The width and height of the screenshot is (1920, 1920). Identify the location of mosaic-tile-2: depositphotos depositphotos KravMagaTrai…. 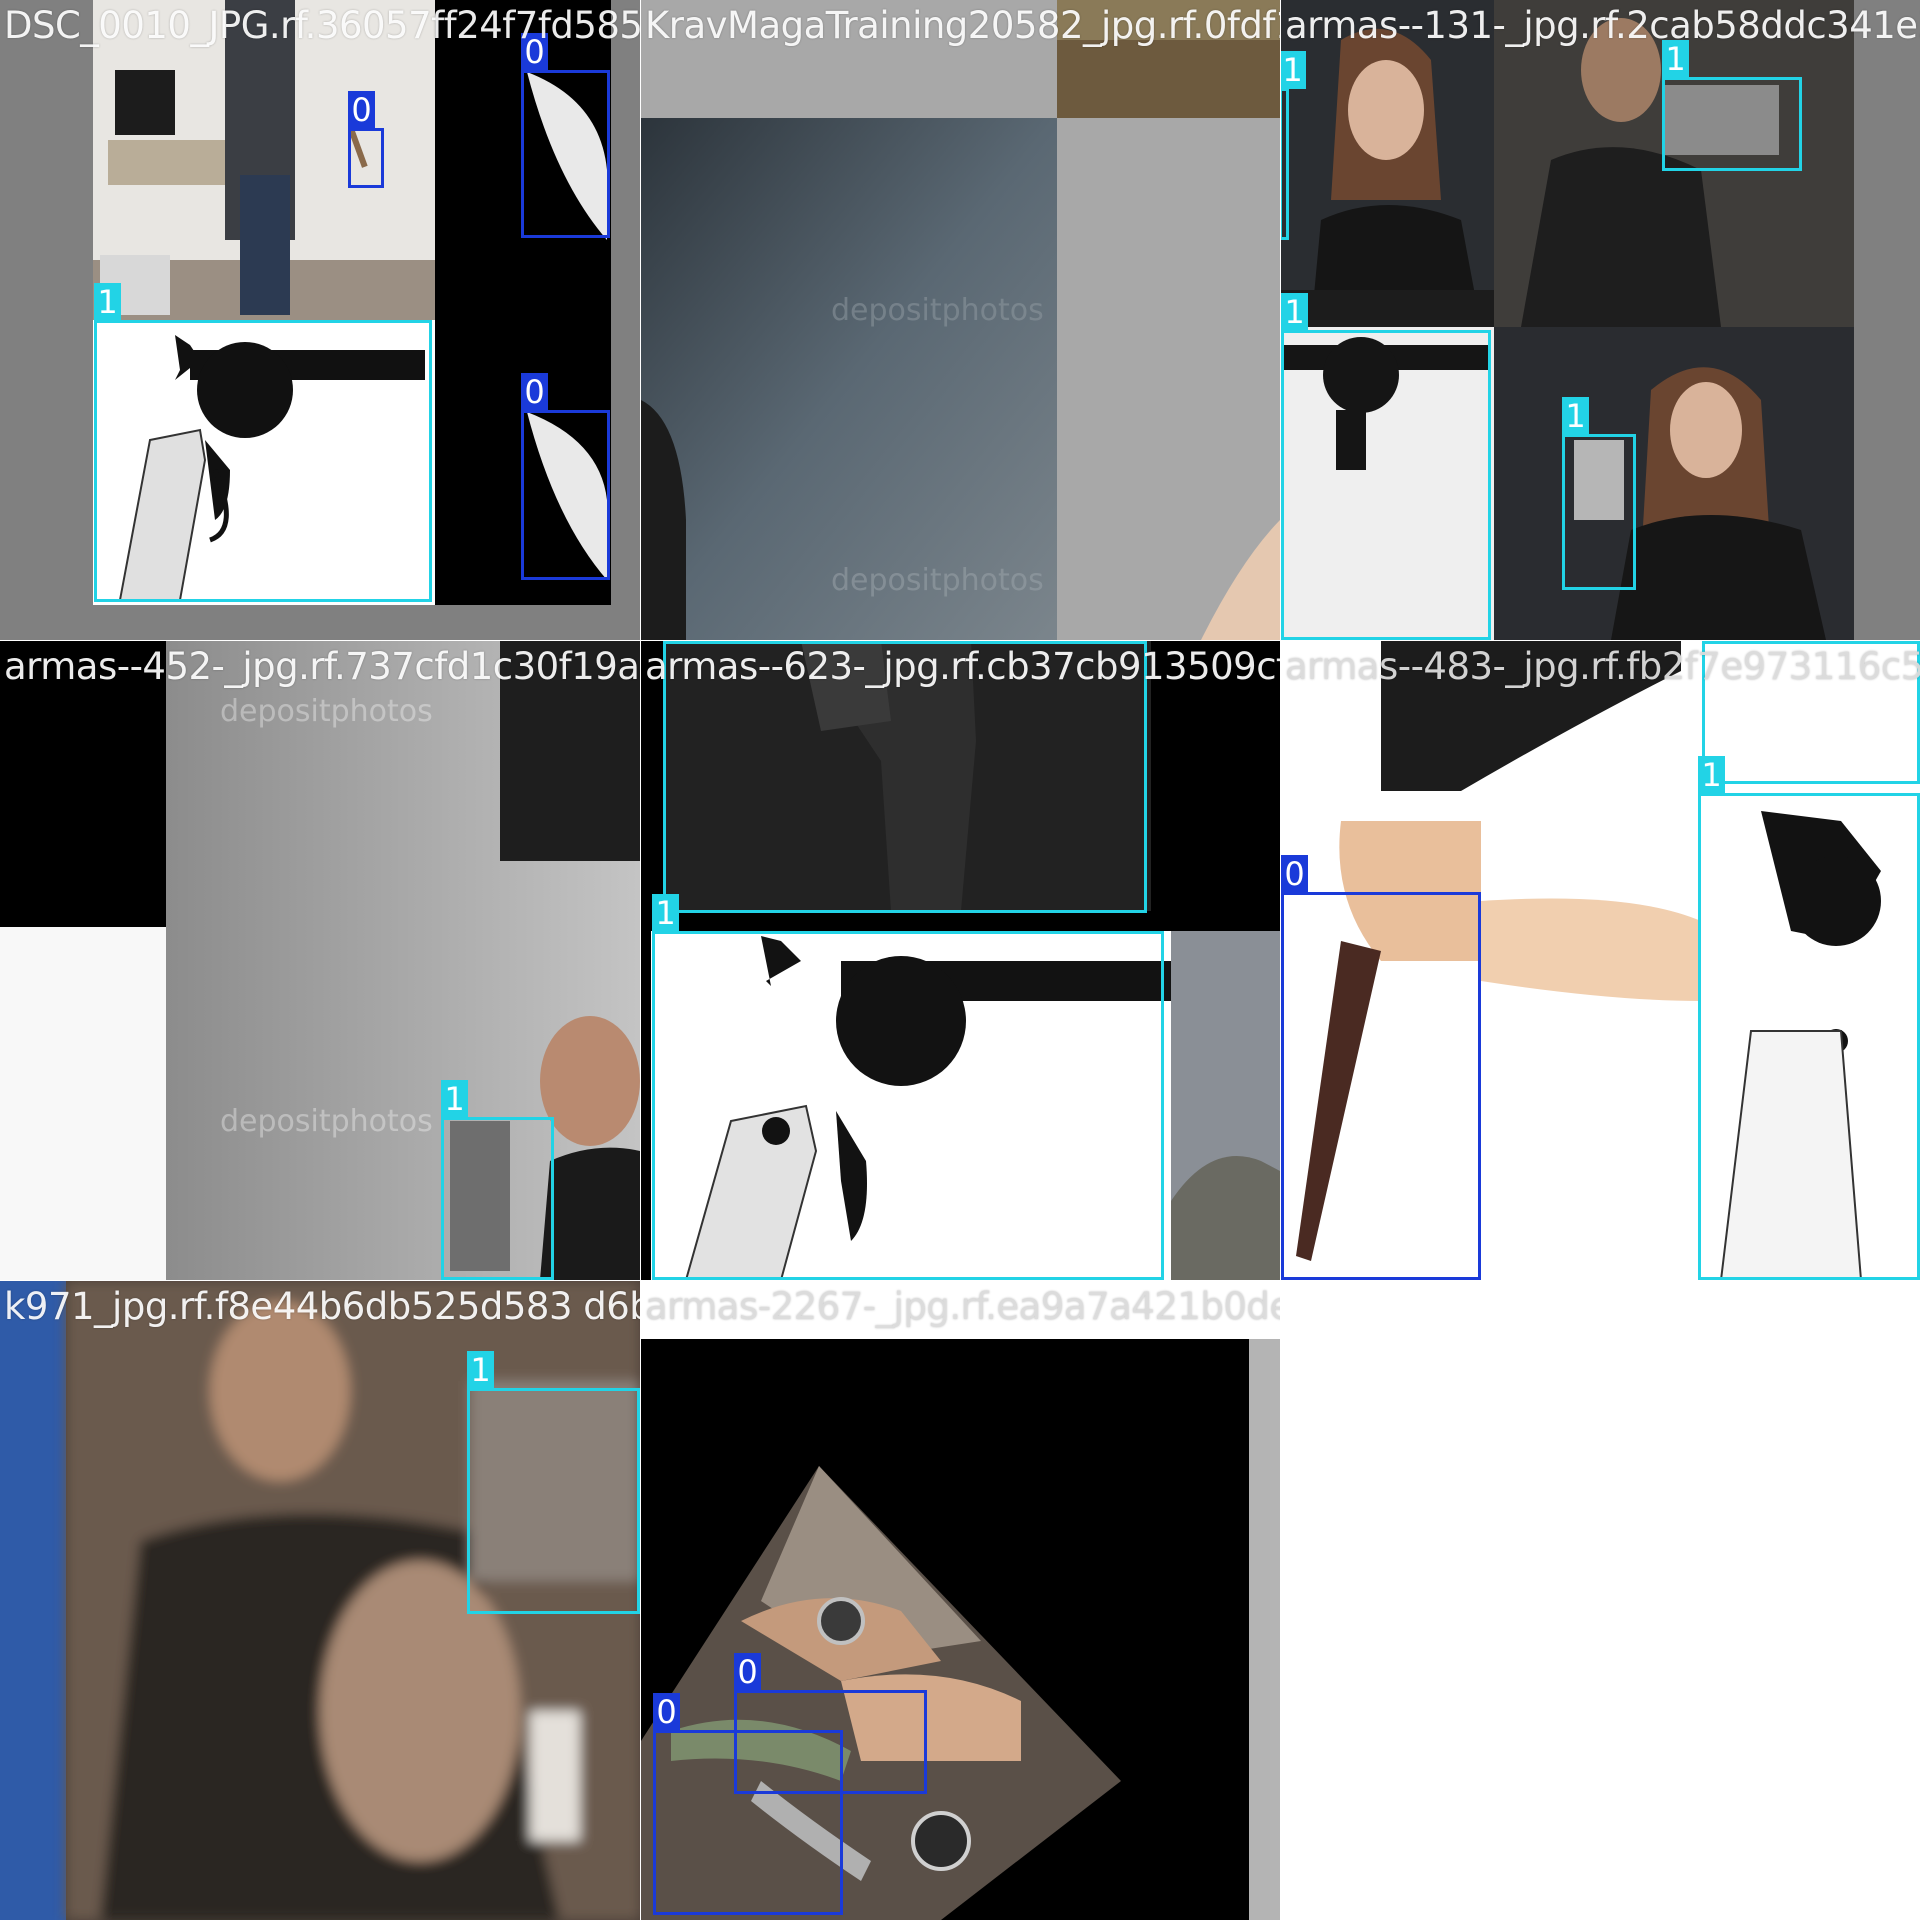
(960, 320).